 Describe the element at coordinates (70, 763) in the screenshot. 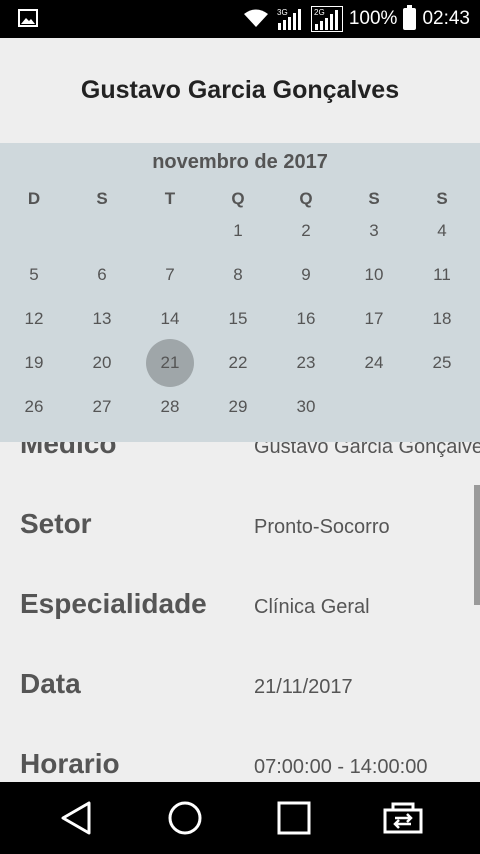

I see `detail-label: Horario` at that location.